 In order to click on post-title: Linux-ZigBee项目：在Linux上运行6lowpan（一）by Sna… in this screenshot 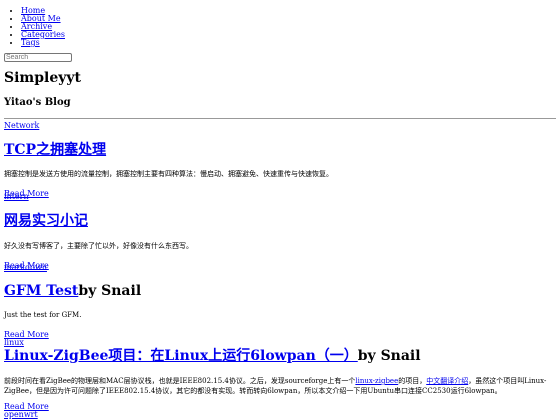, I will do `click(280, 356)`.